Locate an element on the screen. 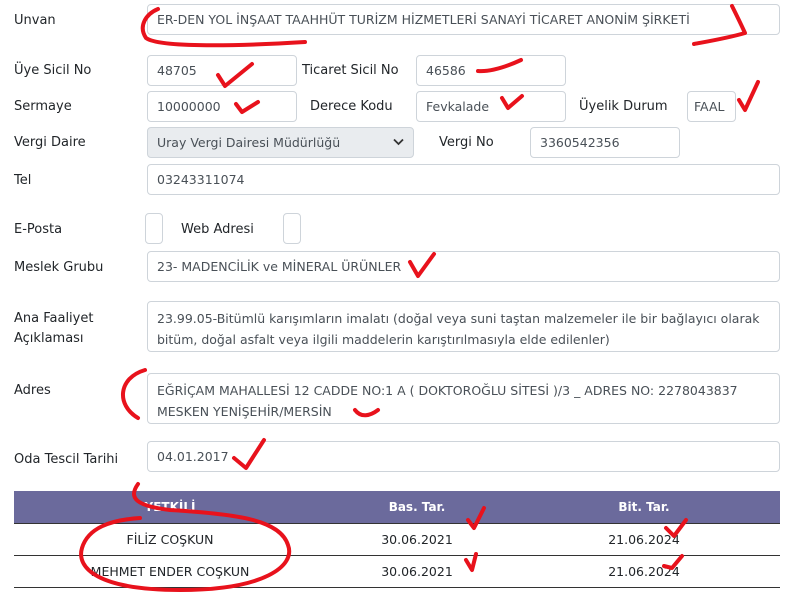 This screenshot has height=592, width=788. vergi-daire-selected: Uray Vergi Dairesi Müdürlüğü is located at coordinates (249, 142).